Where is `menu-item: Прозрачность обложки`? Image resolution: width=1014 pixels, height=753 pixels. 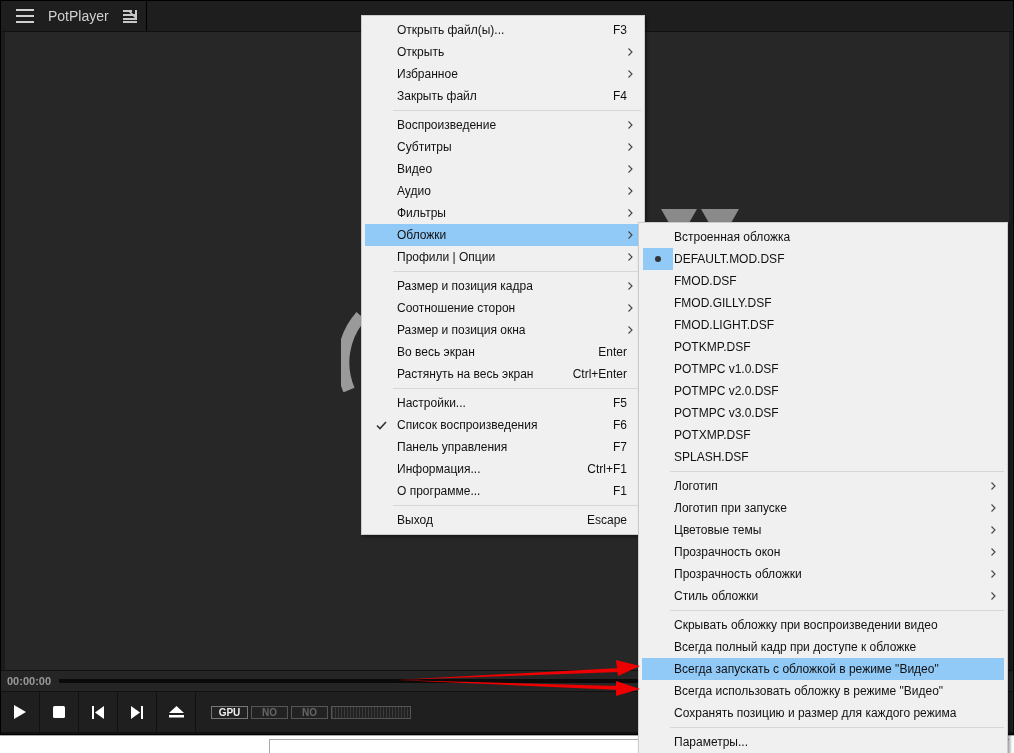 menu-item: Прозрачность обложки is located at coordinates (823, 574).